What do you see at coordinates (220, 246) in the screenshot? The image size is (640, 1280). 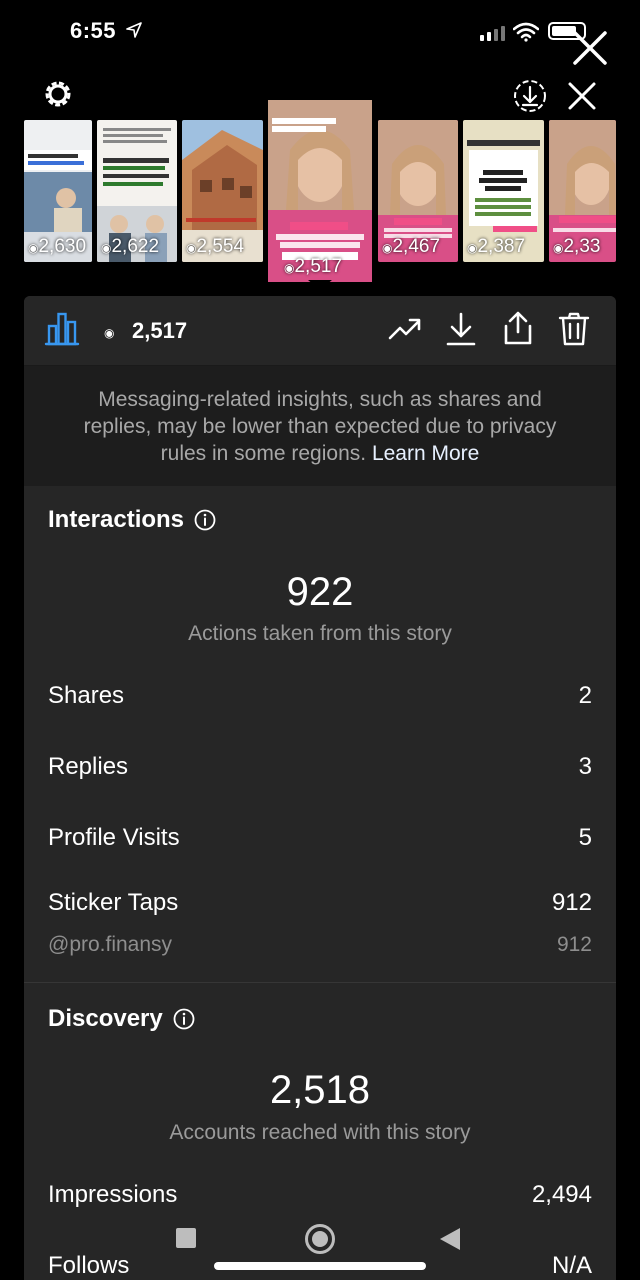 I see `thumbnail-views: 2,554` at bounding box center [220, 246].